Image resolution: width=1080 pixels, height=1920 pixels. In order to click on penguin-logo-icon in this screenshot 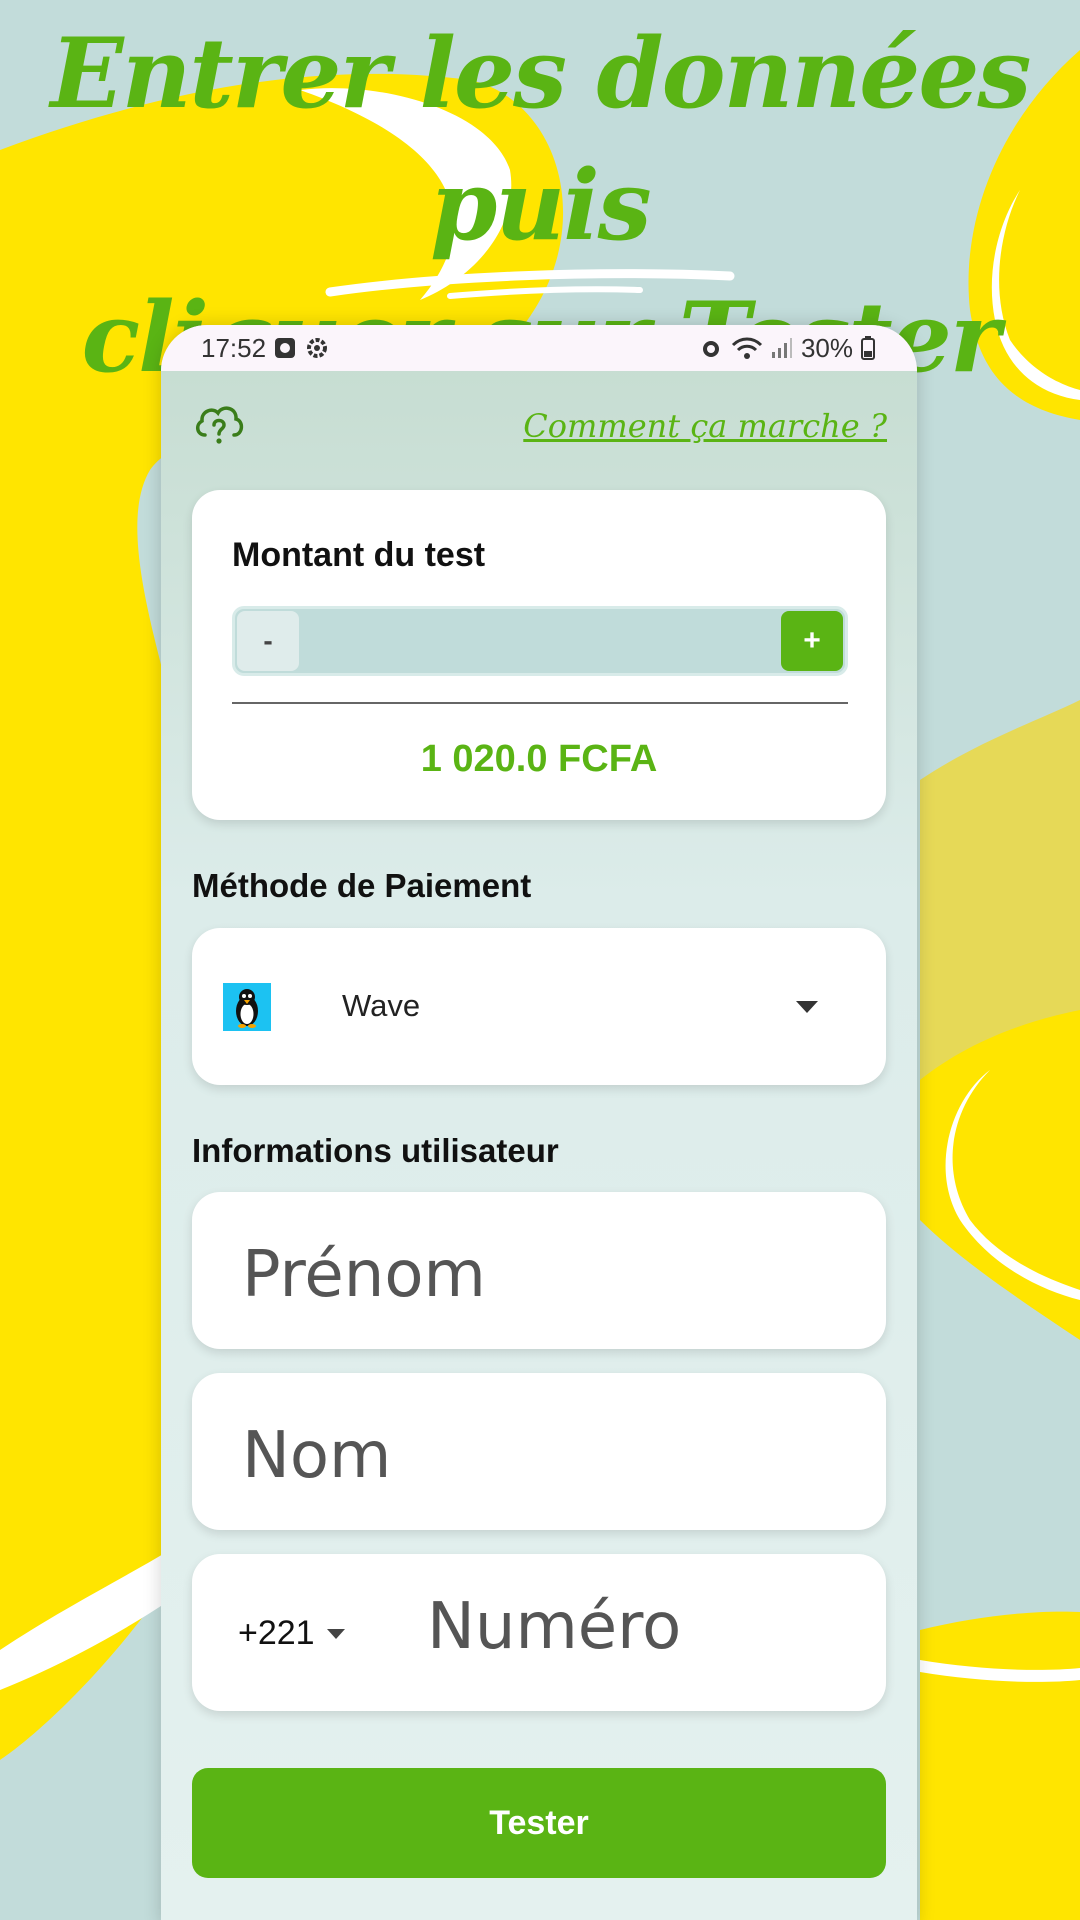, I will do `click(247, 1007)`.